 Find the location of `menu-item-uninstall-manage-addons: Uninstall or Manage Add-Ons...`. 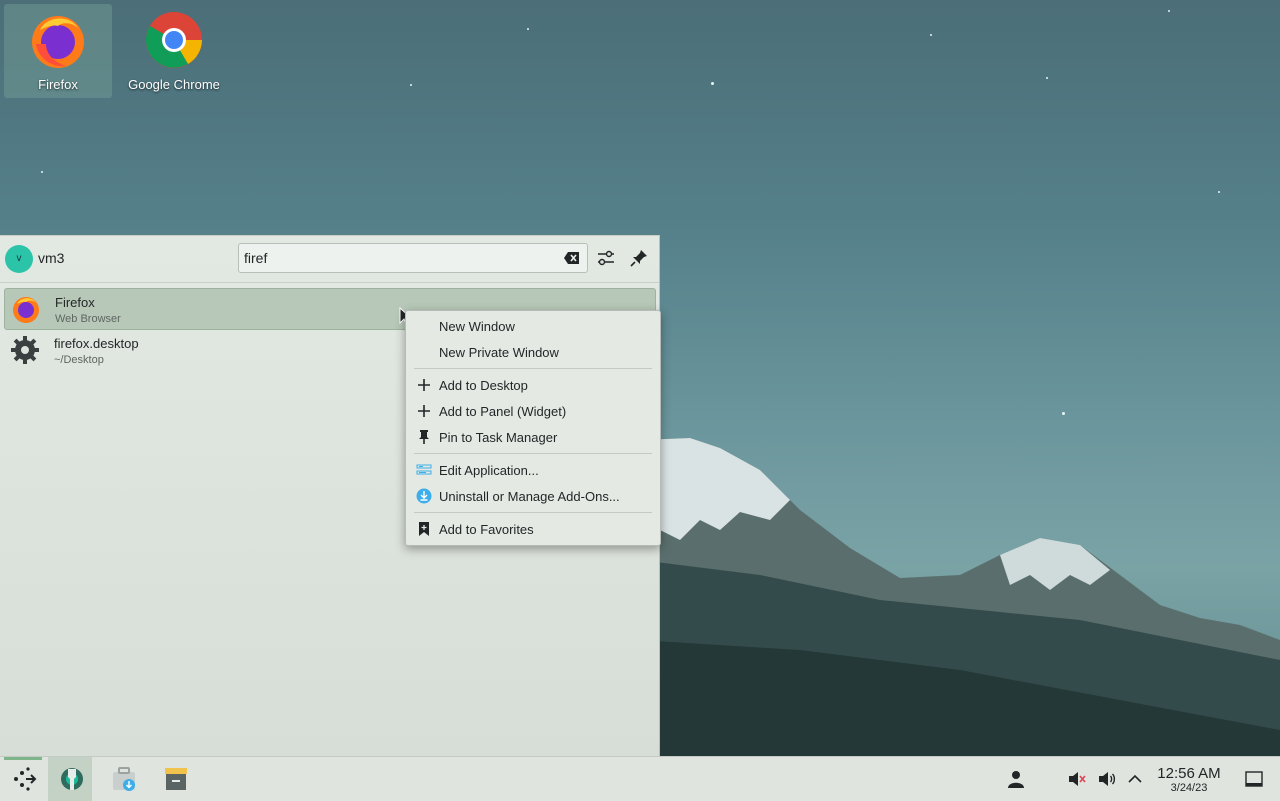

menu-item-uninstall-manage-addons: Uninstall or Manage Add-Ons... is located at coordinates (533, 496).